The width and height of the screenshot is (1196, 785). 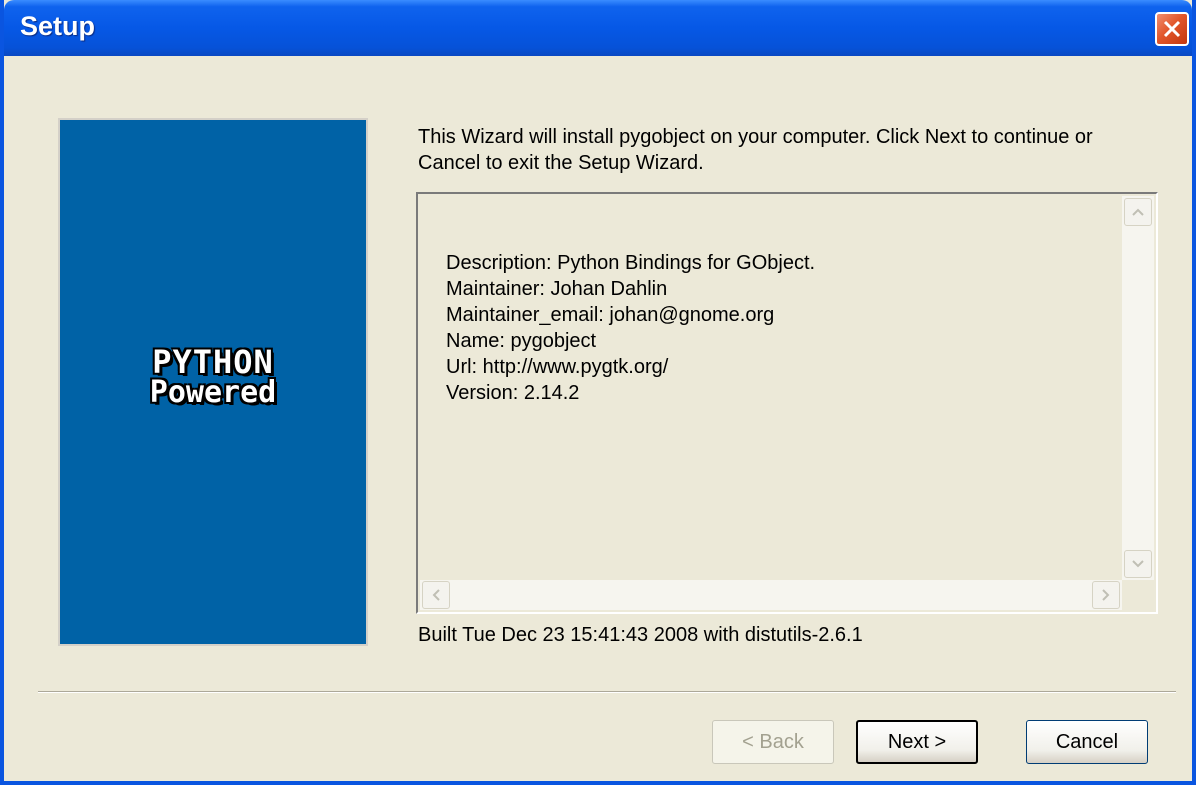 I want to click on scroll-down-button, so click(x=1138, y=564).